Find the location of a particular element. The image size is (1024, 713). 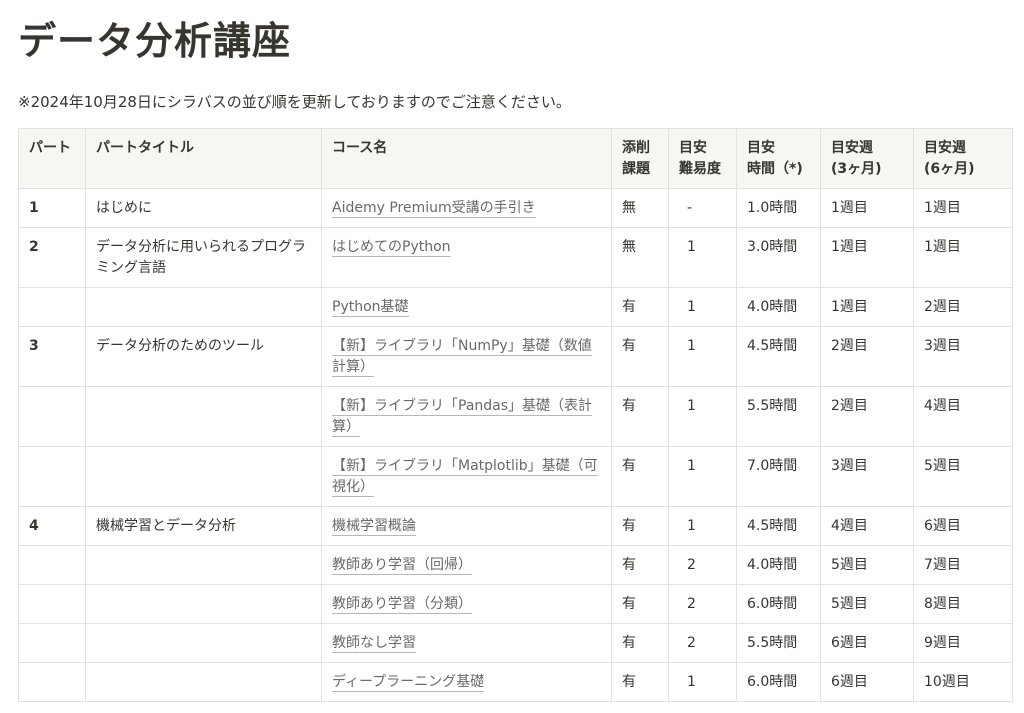

cell-text: 2 is located at coordinates (691, 604).